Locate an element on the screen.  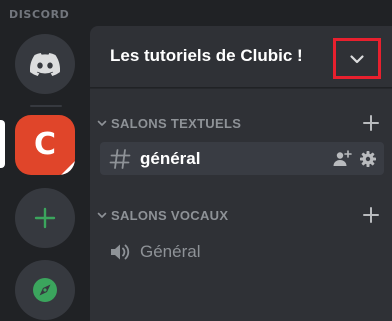
selected-server-indicator is located at coordinates (2, 144).